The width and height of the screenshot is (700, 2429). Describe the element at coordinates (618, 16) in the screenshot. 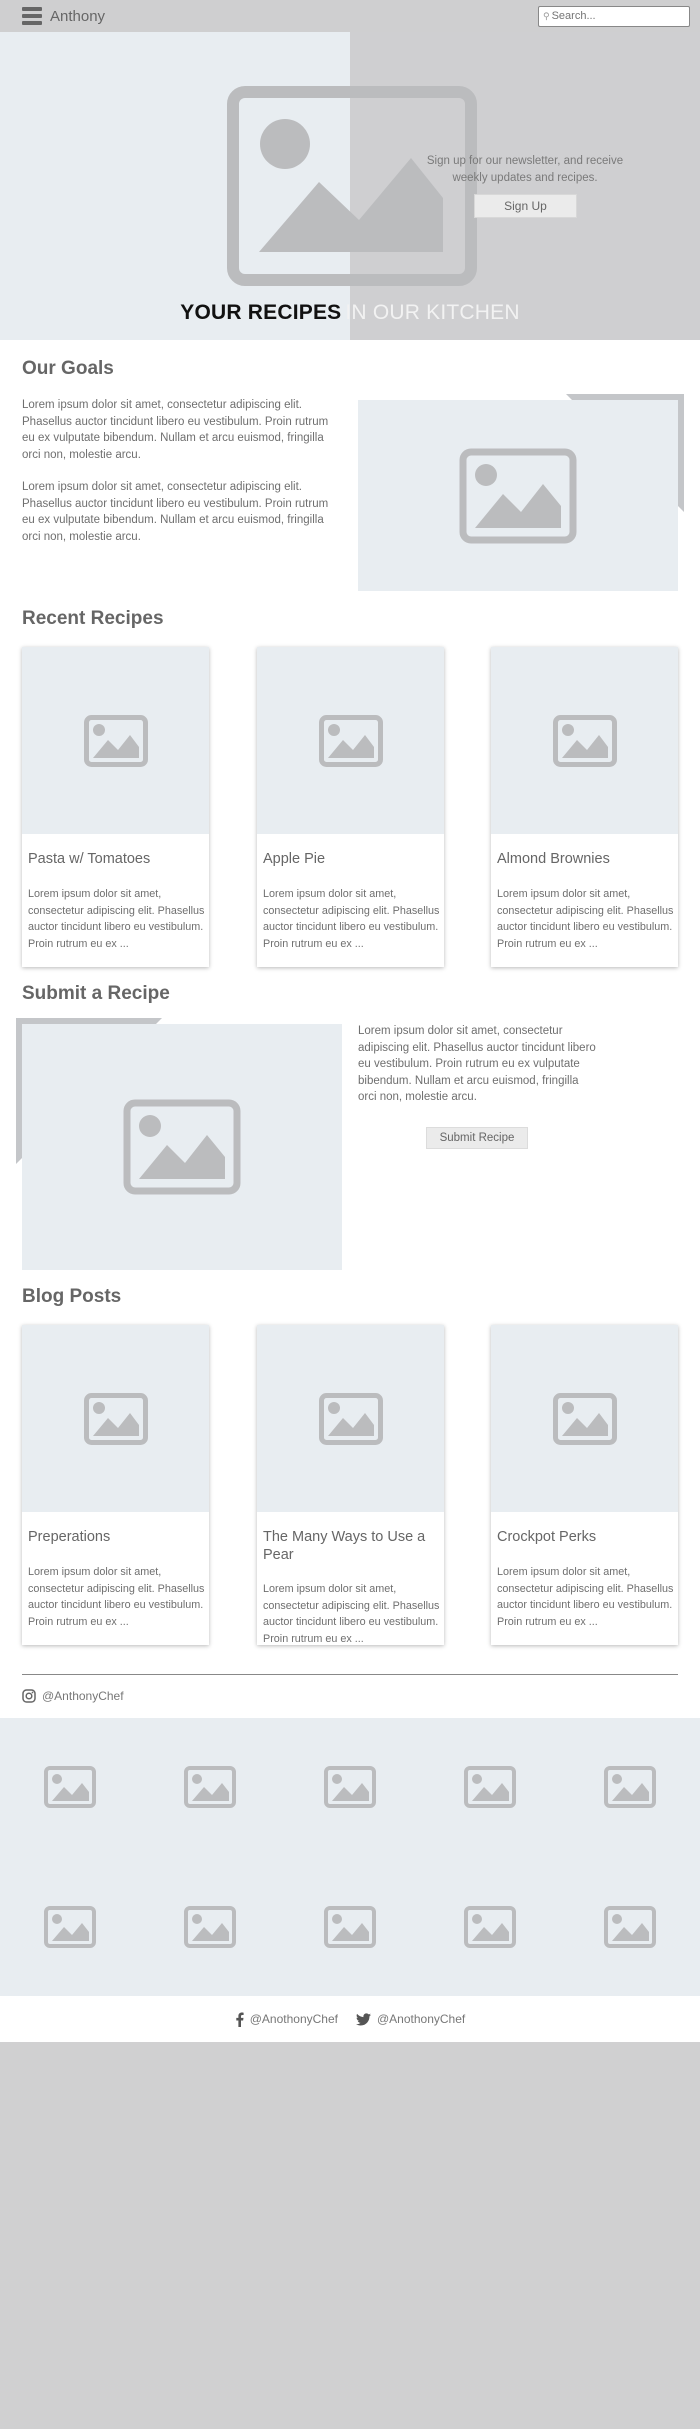

I see `search-input` at that location.